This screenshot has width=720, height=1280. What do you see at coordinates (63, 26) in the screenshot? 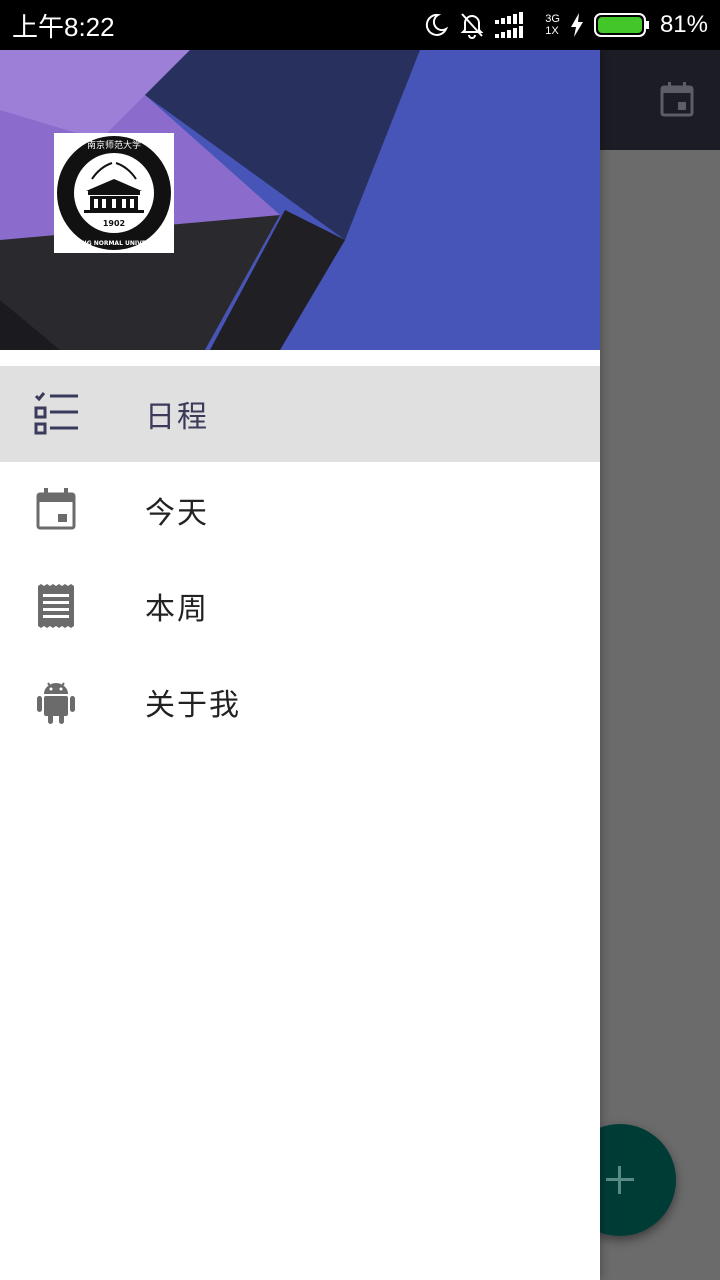
I see `status-time: 上午8:22` at bounding box center [63, 26].